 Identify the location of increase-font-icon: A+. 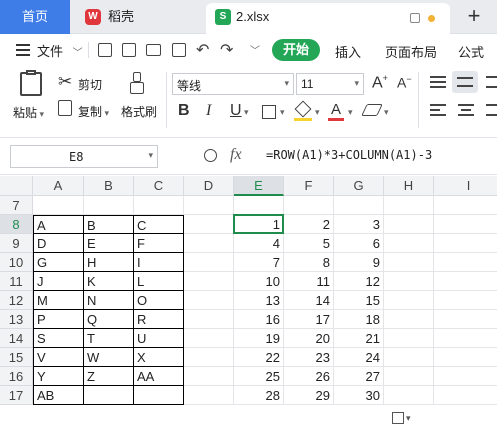
(380, 82).